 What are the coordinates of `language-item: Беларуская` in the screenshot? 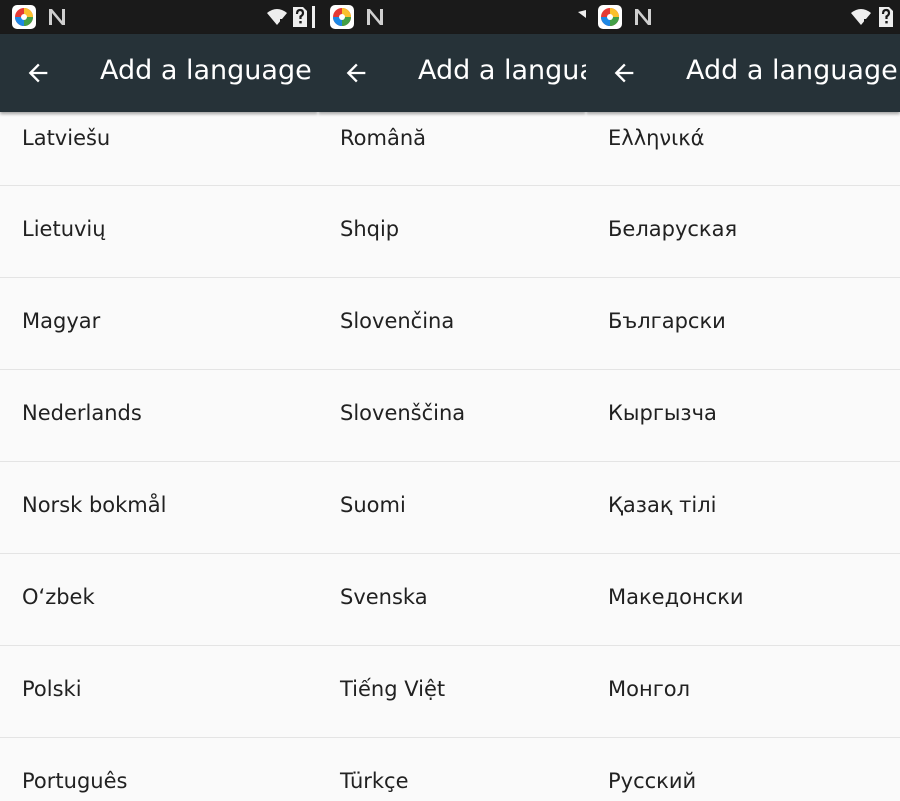 It's located at (743, 232).